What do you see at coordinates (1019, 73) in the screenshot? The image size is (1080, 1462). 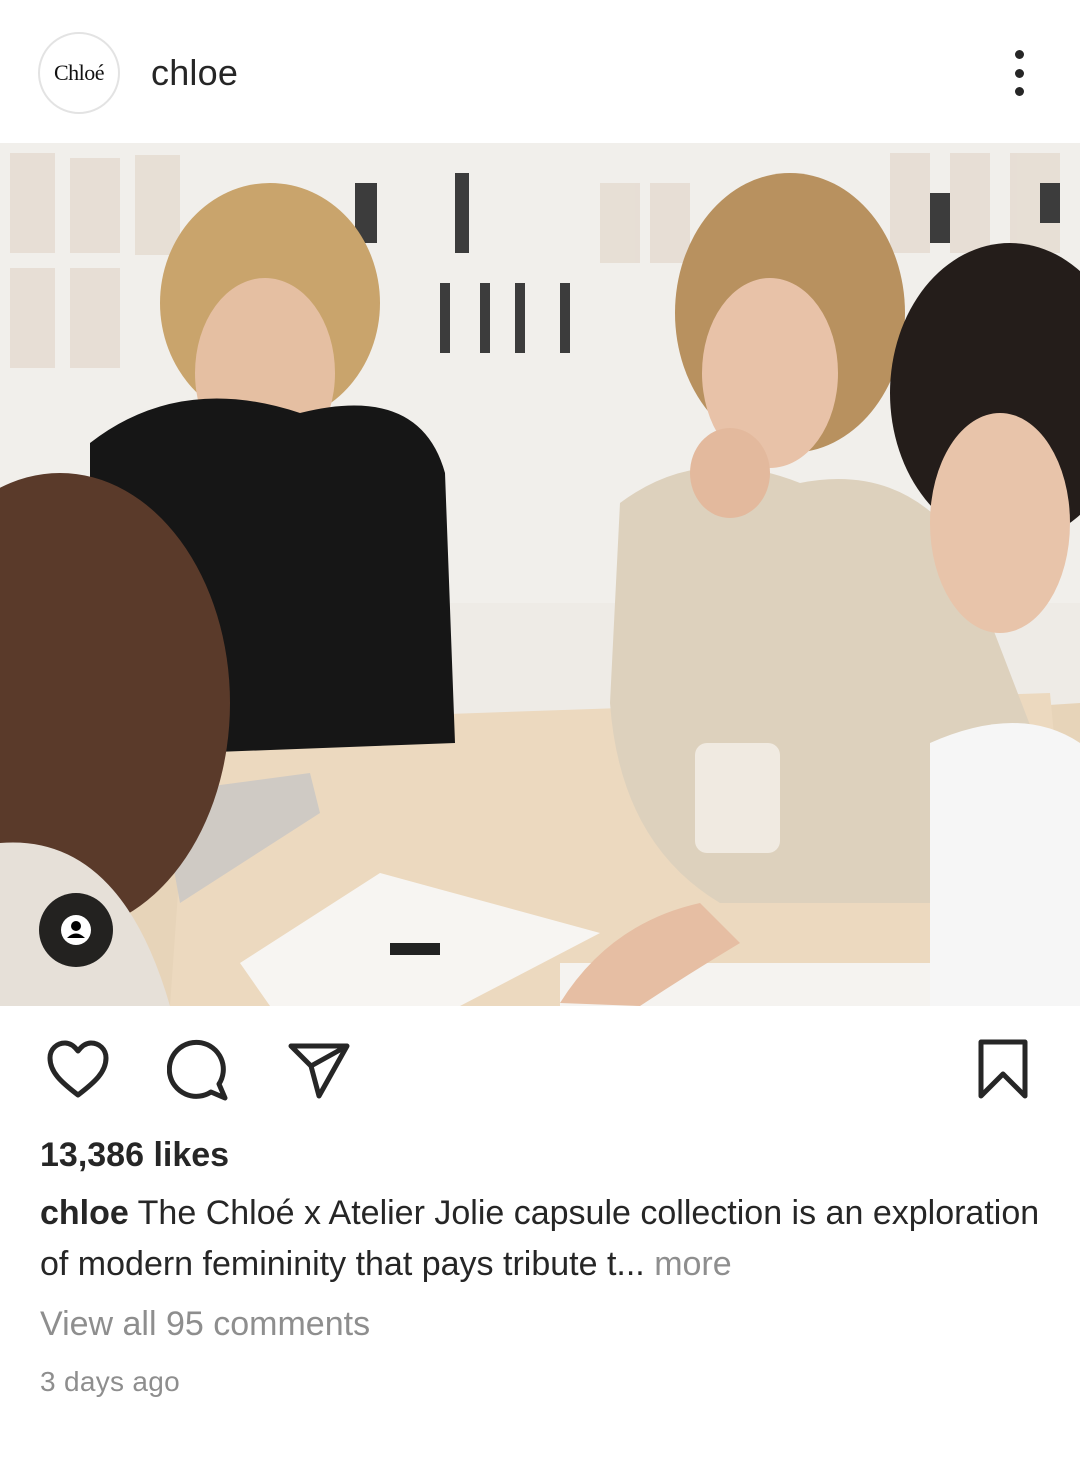 I see `more-vertical-icon` at bounding box center [1019, 73].